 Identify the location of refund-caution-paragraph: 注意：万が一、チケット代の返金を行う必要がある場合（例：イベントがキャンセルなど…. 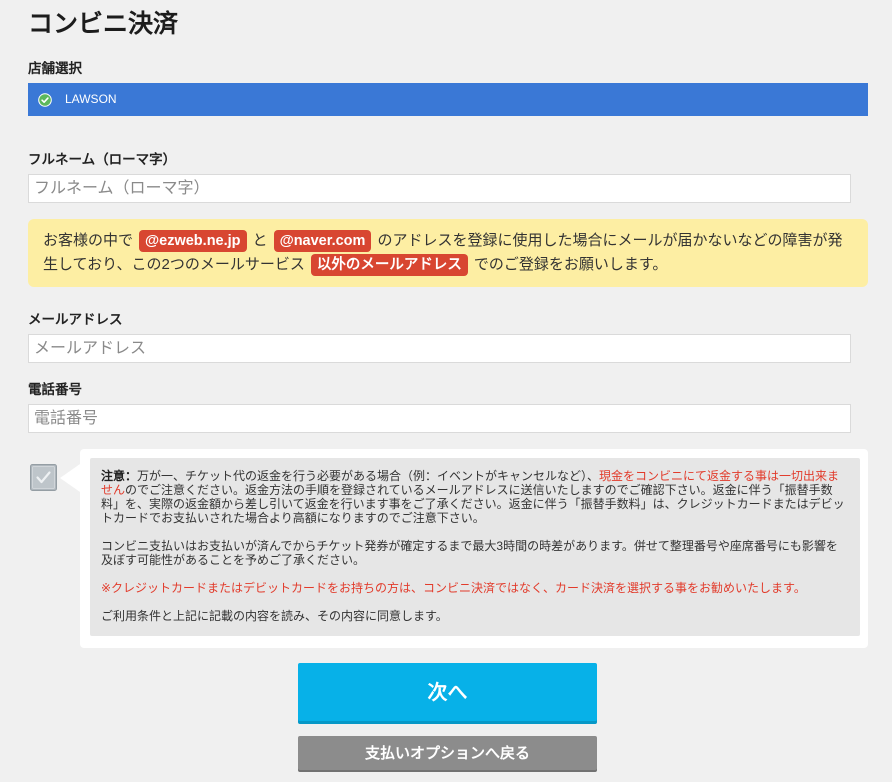
(480, 497).